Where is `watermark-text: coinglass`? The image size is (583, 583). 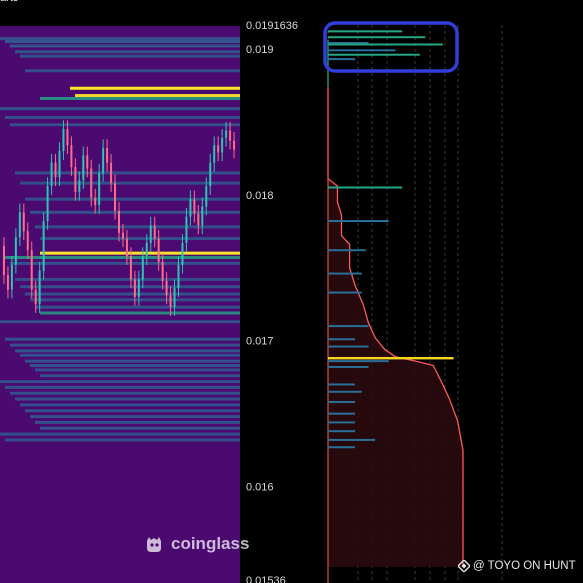 watermark-text: coinglass is located at coordinates (210, 543).